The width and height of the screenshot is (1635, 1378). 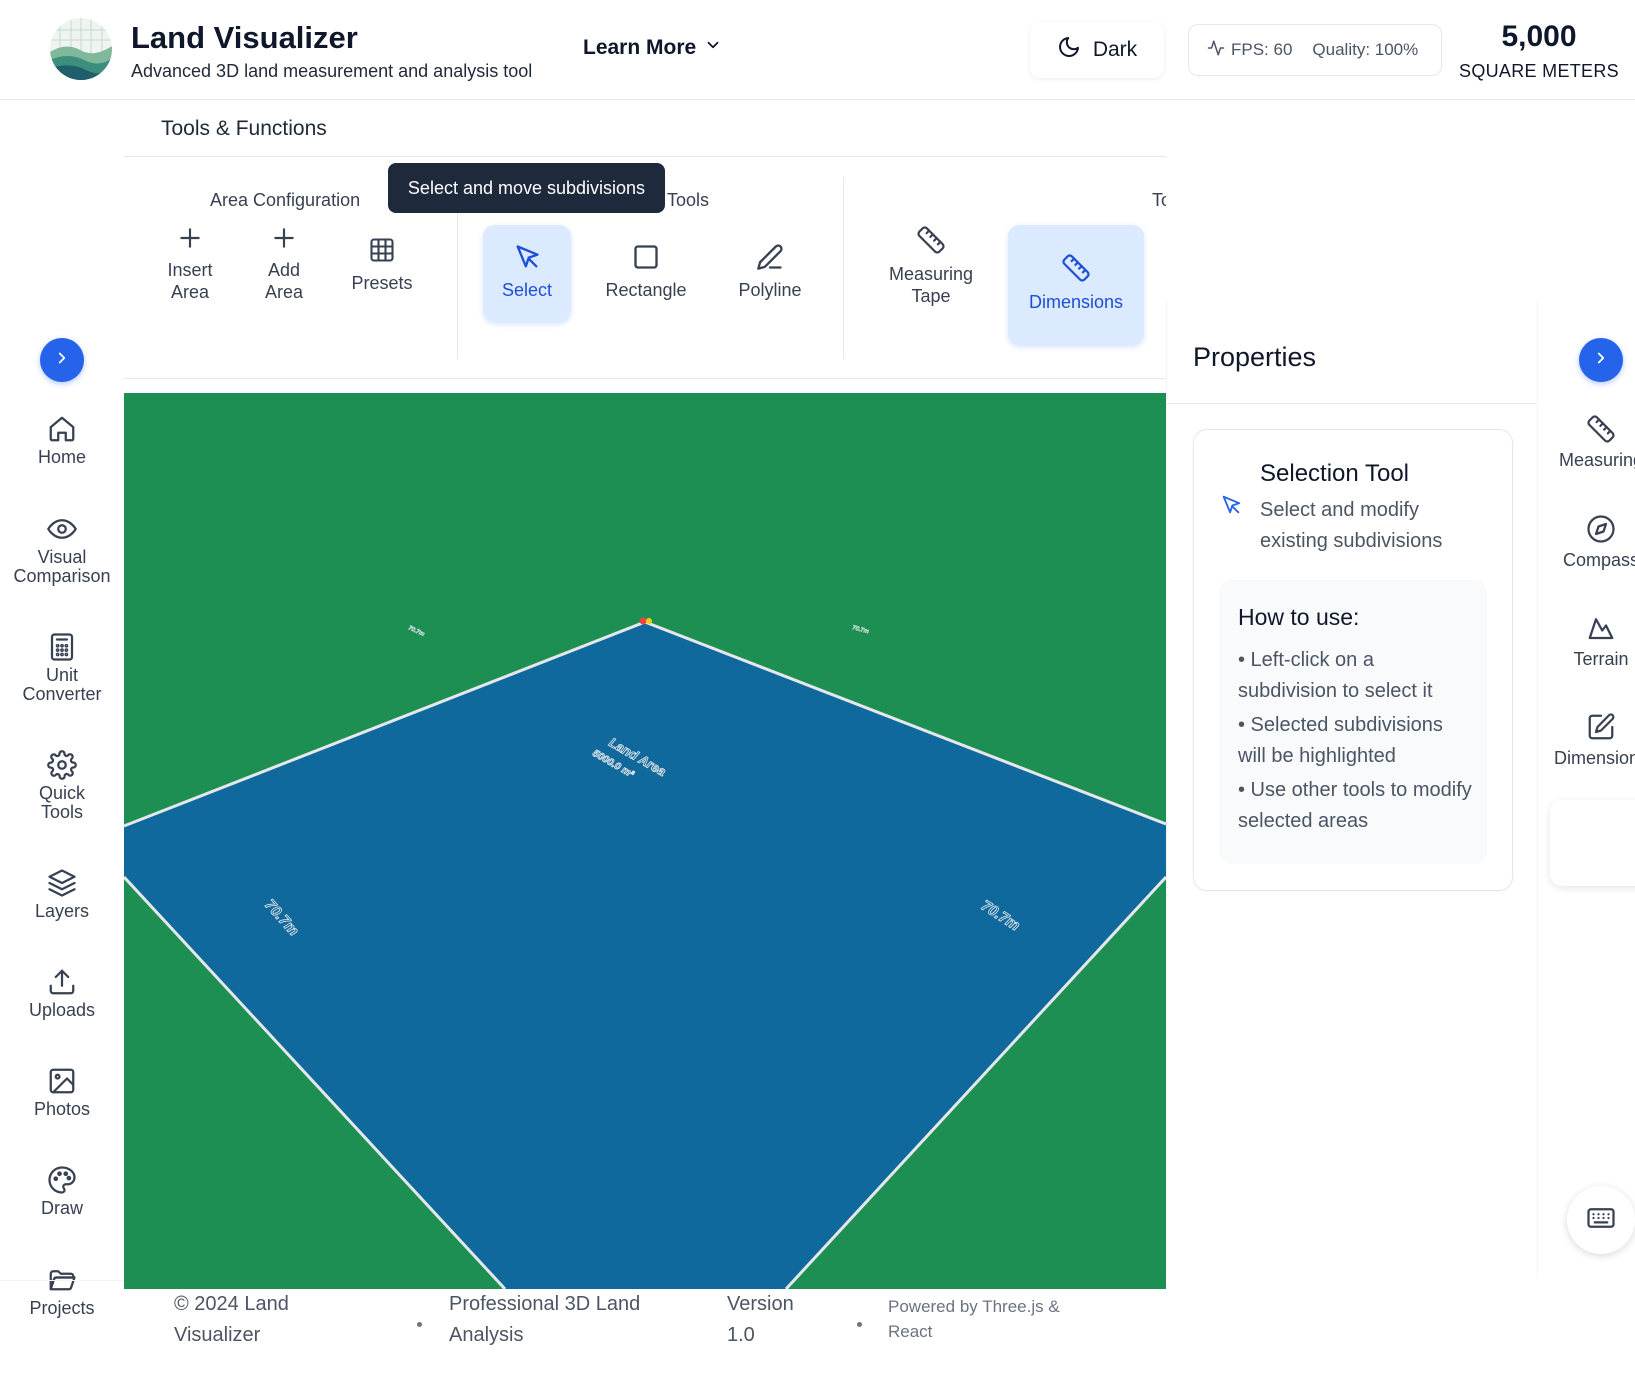 I want to click on sidebar-item-unit-converter: Unit Converter, so click(x=62, y=668).